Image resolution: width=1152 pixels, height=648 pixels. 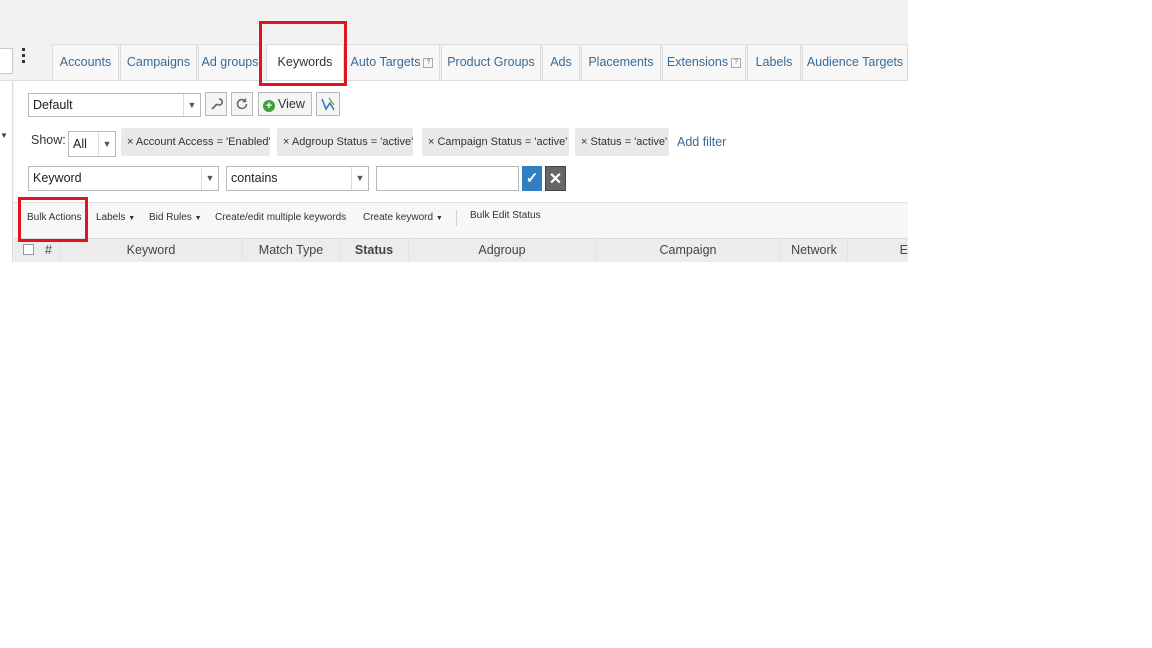 I want to click on filter-chip-campaign-status: × Campaign Status = 'active', so click(x=495, y=142).